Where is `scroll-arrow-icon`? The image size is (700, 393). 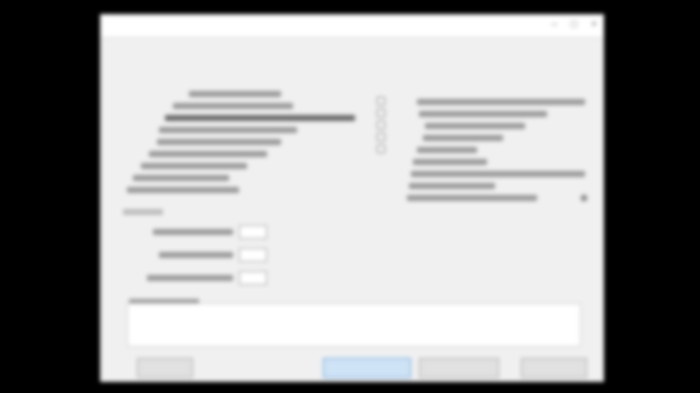 scroll-arrow-icon is located at coordinates (584, 198).